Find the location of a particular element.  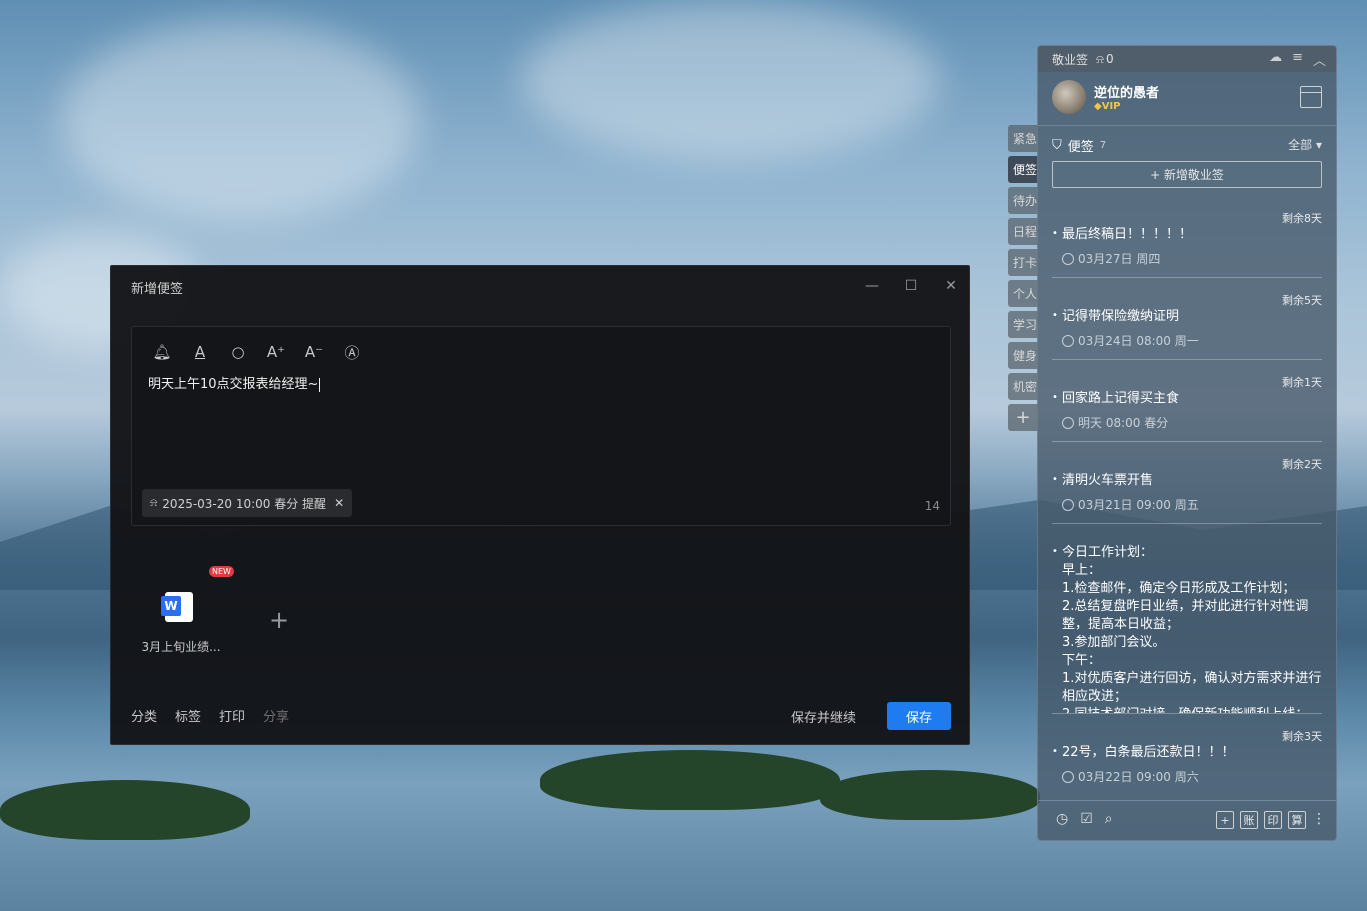

tab-notes: 便签 is located at coordinates (1023, 169).